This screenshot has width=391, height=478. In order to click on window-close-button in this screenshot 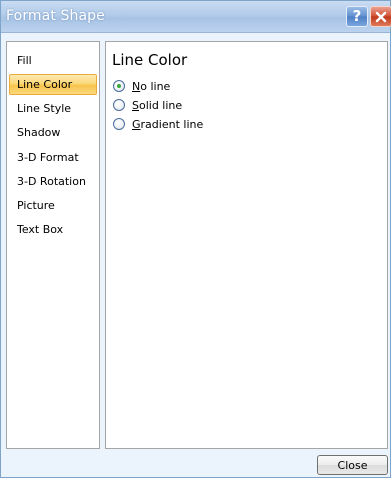, I will do `click(380, 16)`.